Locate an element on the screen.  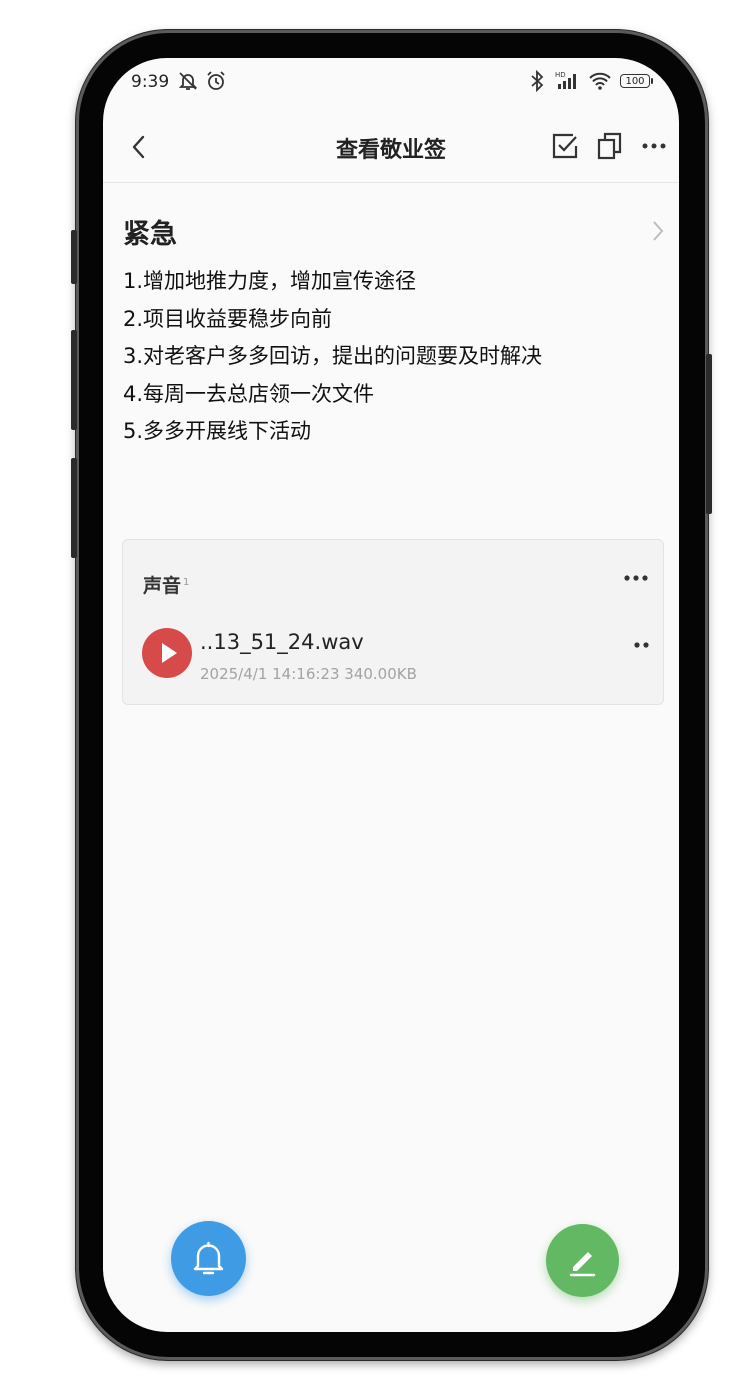
audio-file-name: ..13_51_24.wav is located at coordinates (282, 642).